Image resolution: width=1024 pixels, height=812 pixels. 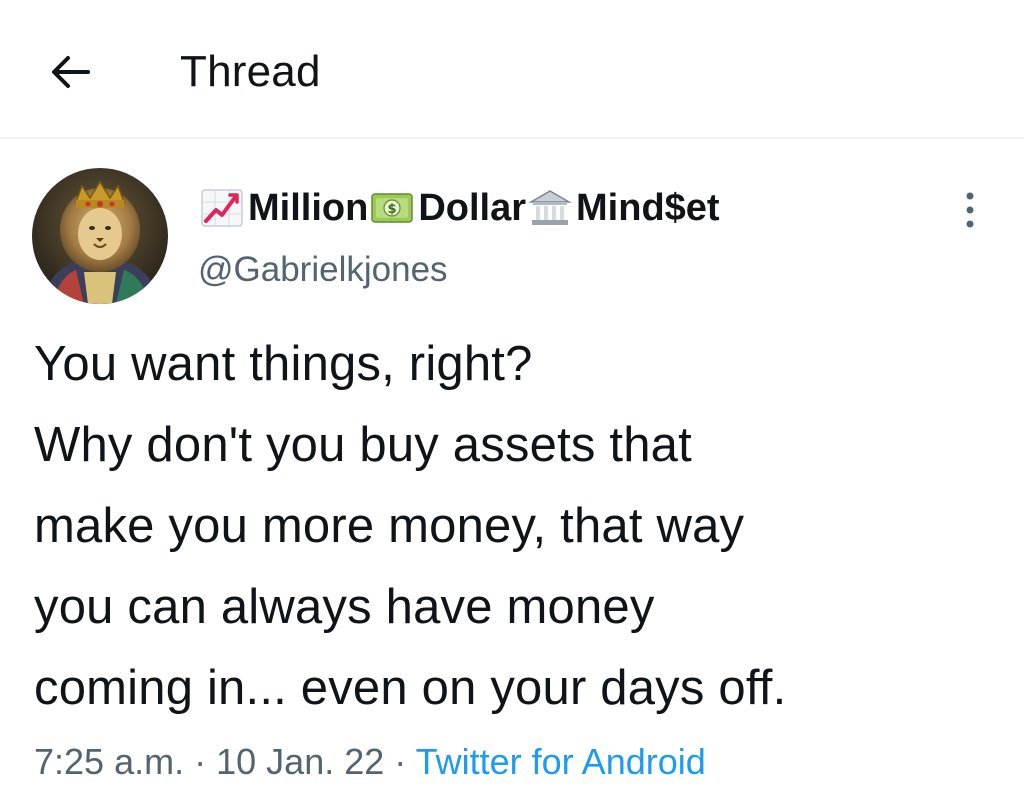 What do you see at coordinates (300, 761) in the screenshot?
I see `tweet-date: 10 Jan. 22` at bounding box center [300, 761].